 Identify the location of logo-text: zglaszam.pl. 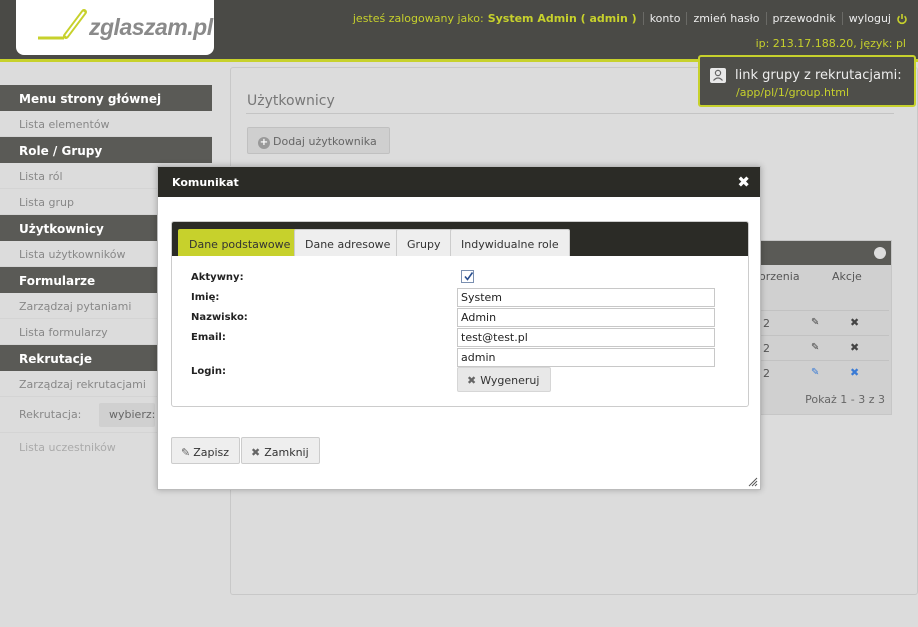
(151, 27).